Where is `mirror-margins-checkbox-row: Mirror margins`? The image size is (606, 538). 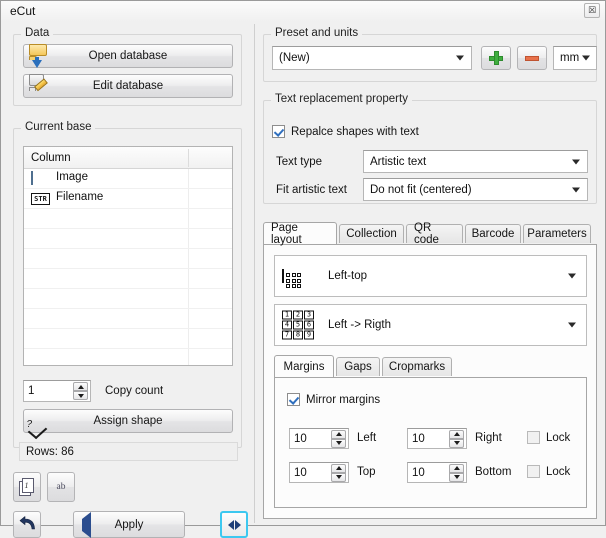
mirror-margins-checkbox-row: Mirror margins is located at coordinates (333, 399).